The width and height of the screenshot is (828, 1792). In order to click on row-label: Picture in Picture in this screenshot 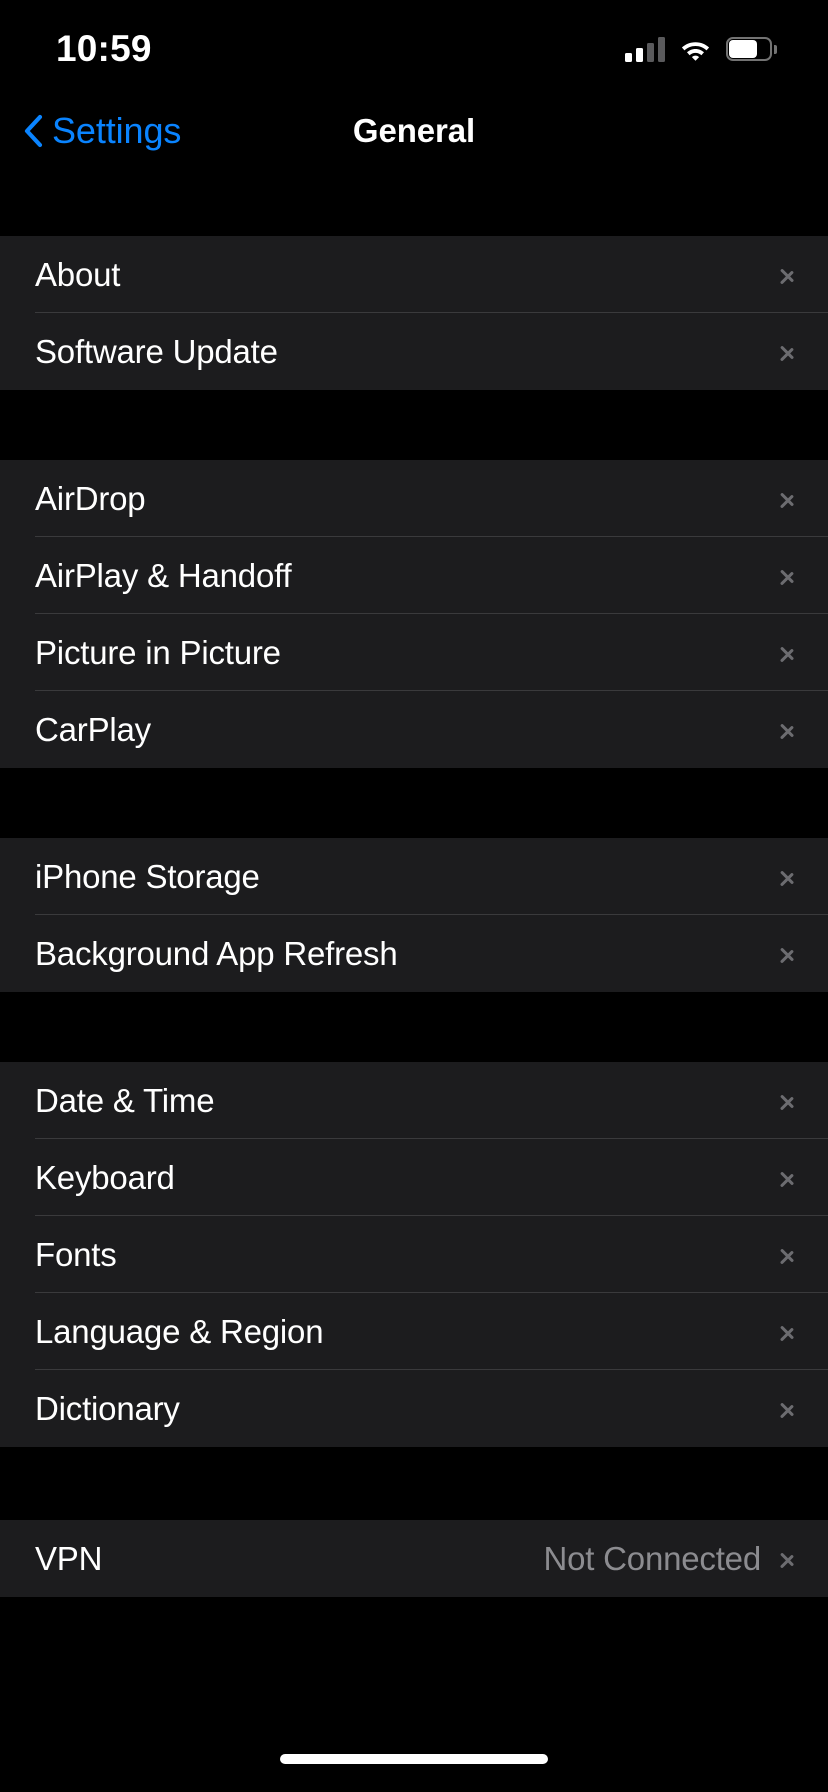, I will do `click(158, 652)`.